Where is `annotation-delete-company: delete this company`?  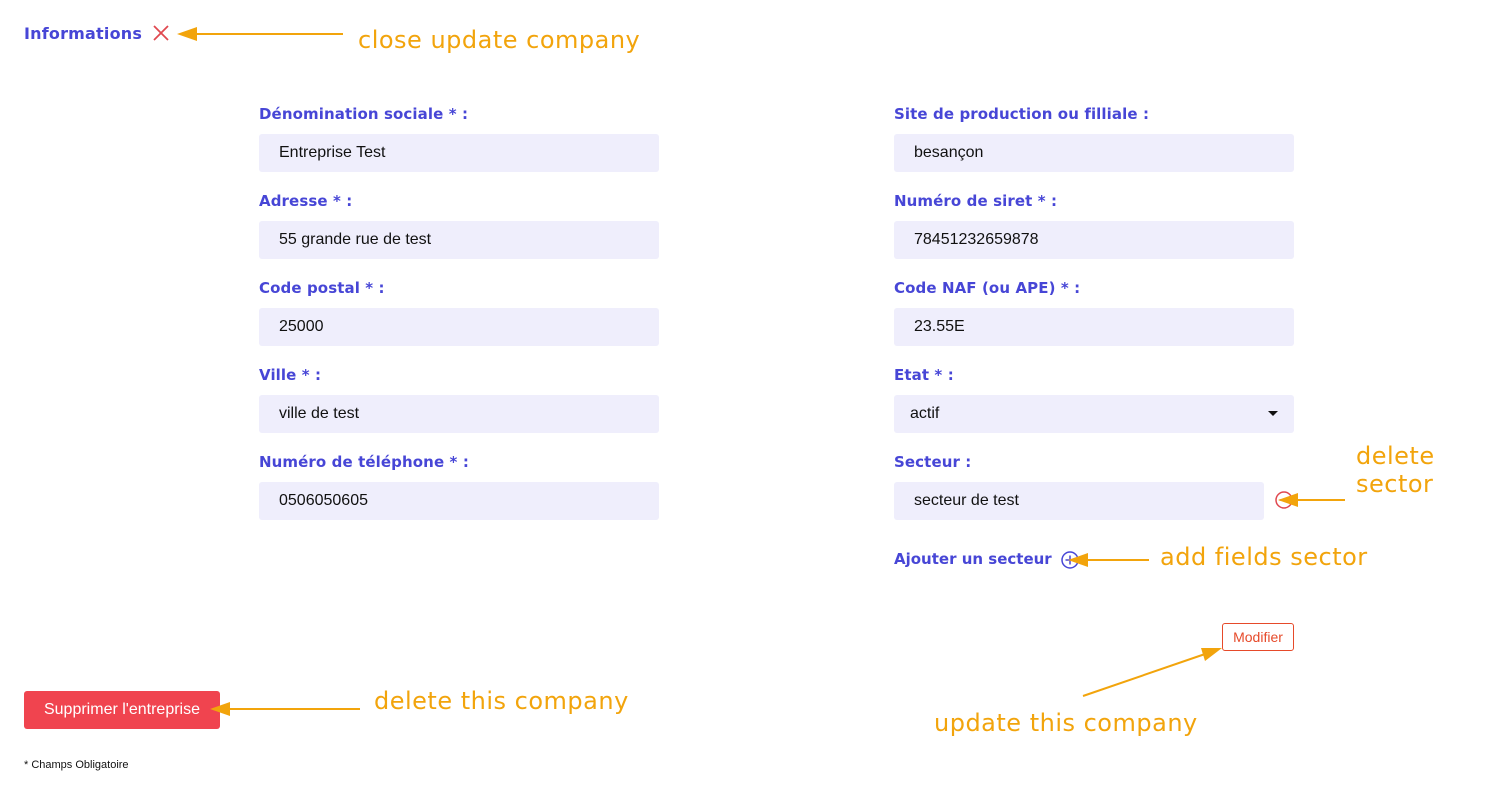
annotation-delete-company: delete this company is located at coordinates (501, 701).